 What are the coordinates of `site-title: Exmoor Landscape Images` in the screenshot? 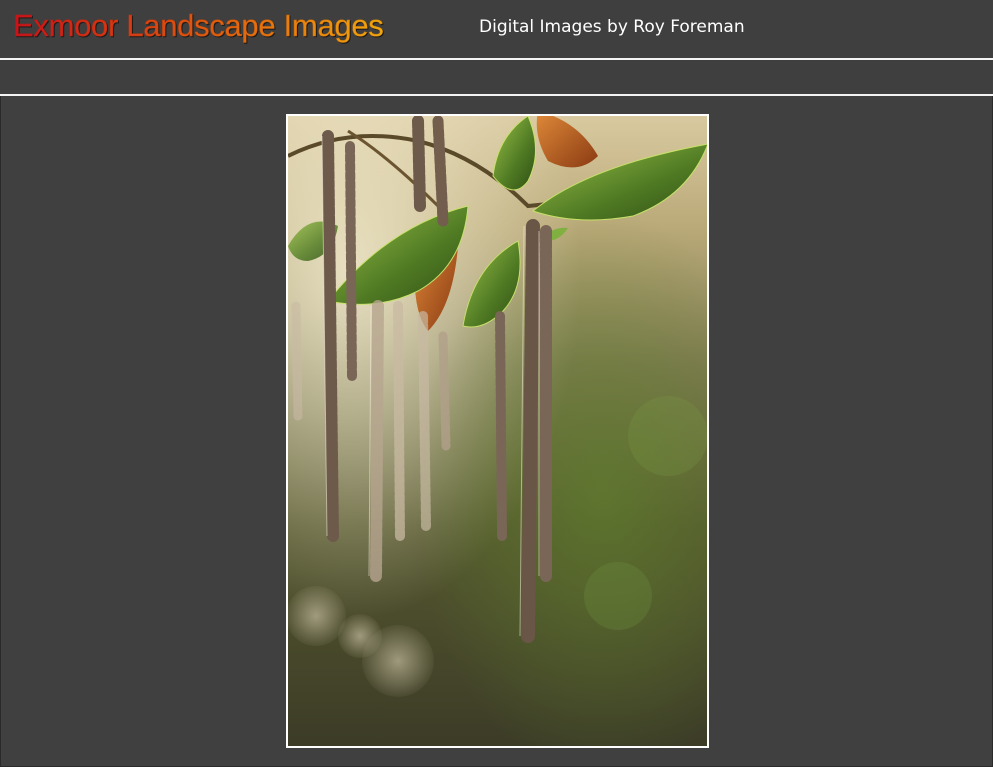 It's located at (198, 26).